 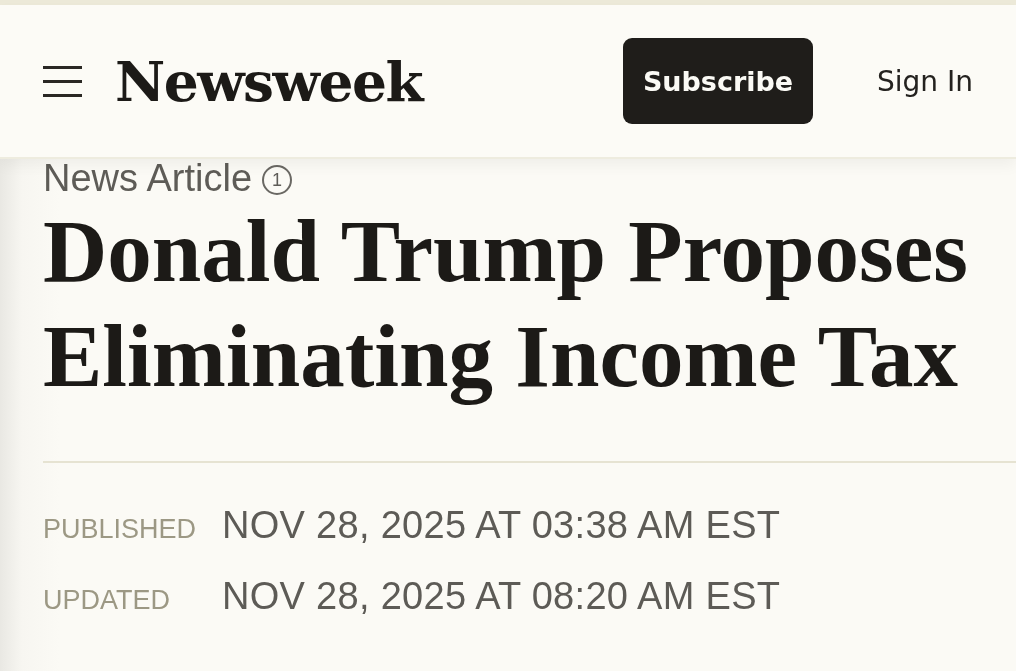 I want to click on date-value: NOV 28, 2025 AT 08:20 AM EST, so click(x=501, y=596).